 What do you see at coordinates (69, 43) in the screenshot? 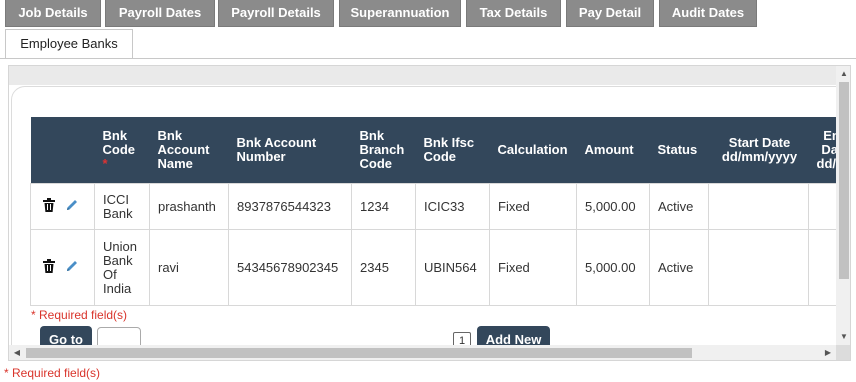
I see `tab-employee-banks: Employee Banks` at bounding box center [69, 43].